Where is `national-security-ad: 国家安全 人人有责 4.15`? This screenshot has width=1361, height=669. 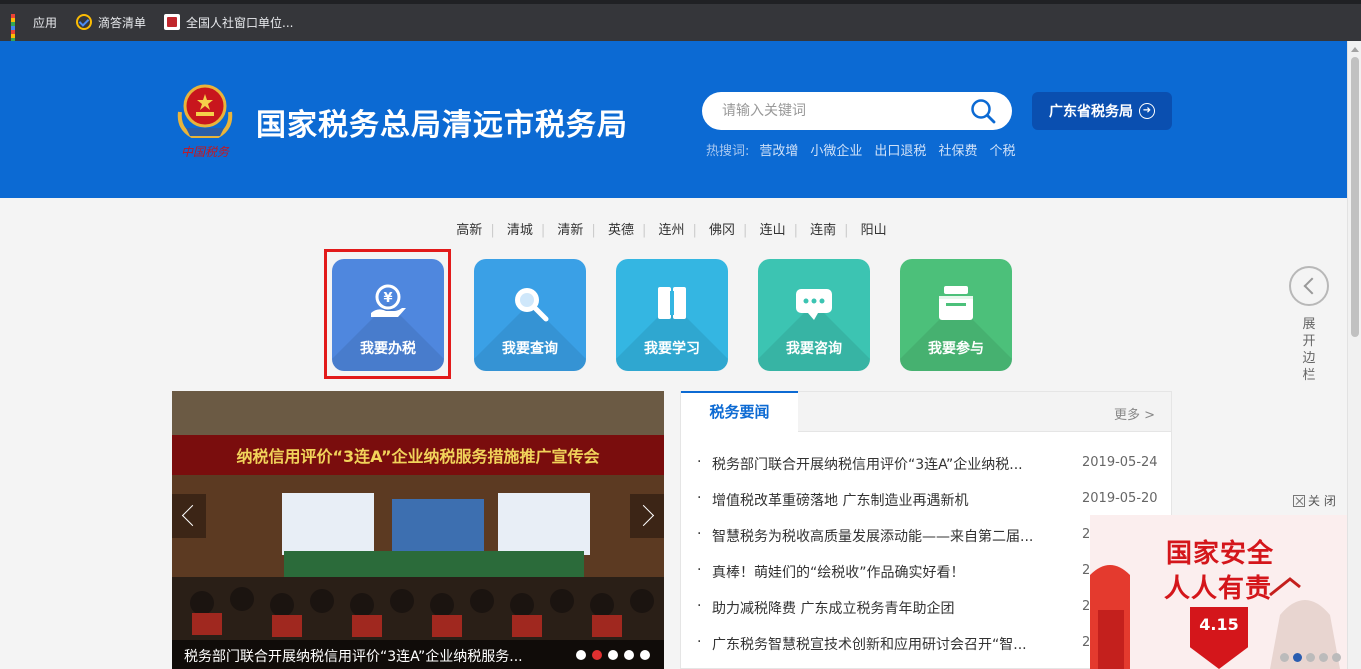
national-security-ad: 国家安全 人人有责 4.15 is located at coordinates (1218, 592).